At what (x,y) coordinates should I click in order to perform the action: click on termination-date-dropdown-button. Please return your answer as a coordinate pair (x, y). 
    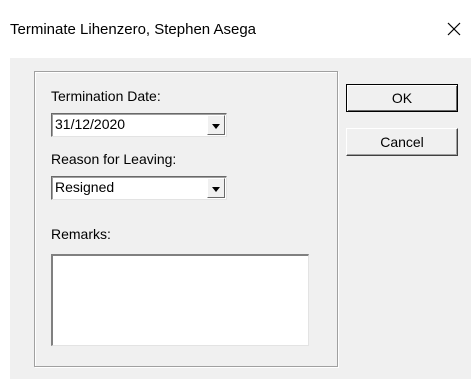
    Looking at the image, I should click on (216, 125).